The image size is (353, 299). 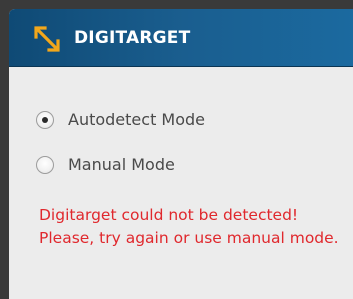 I want to click on manual-mode-option: Manual Mode, so click(x=105, y=164).